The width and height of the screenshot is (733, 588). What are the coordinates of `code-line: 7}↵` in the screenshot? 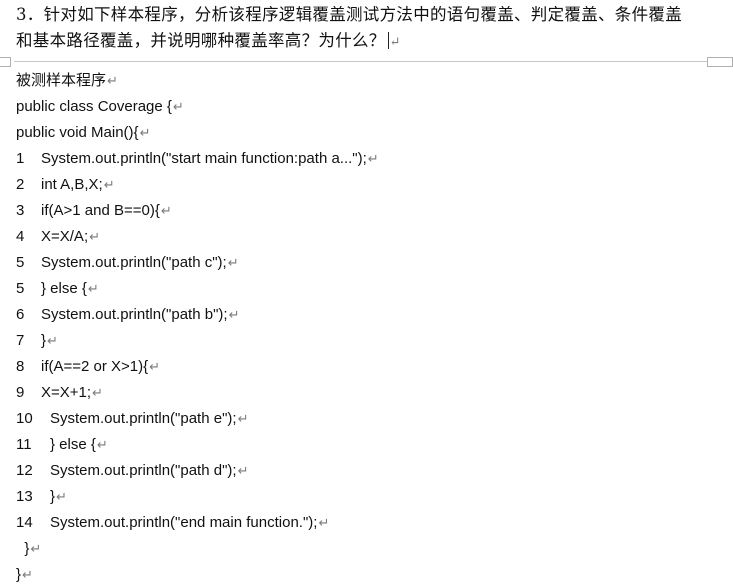 It's located at (366, 341).